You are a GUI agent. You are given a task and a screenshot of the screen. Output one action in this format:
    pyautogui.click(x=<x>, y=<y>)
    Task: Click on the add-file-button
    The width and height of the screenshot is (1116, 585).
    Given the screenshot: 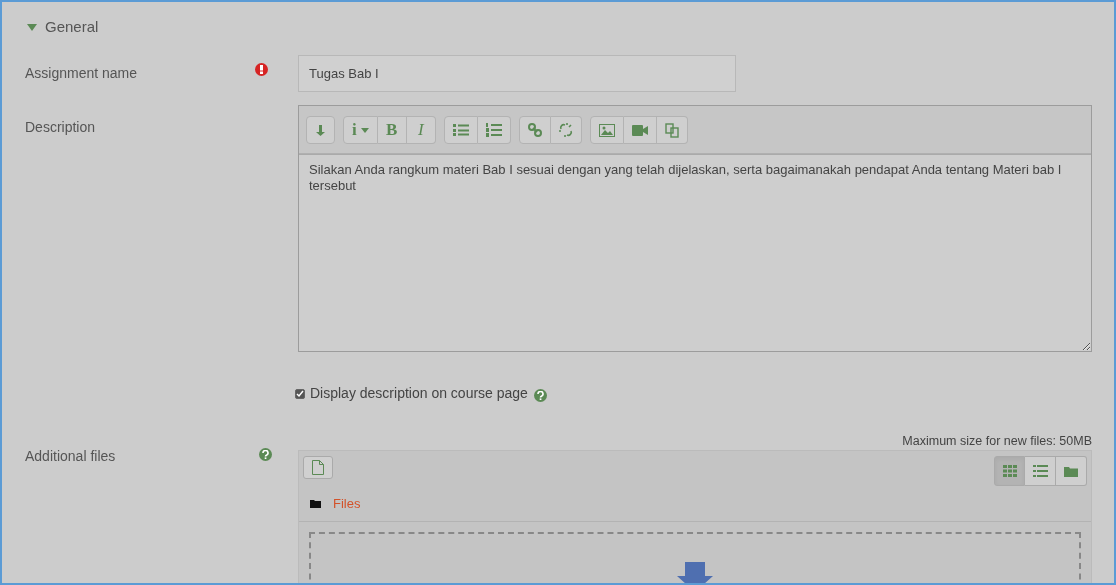 What is the action you would take?
    pyautogui.click(x=318, y=467)
    